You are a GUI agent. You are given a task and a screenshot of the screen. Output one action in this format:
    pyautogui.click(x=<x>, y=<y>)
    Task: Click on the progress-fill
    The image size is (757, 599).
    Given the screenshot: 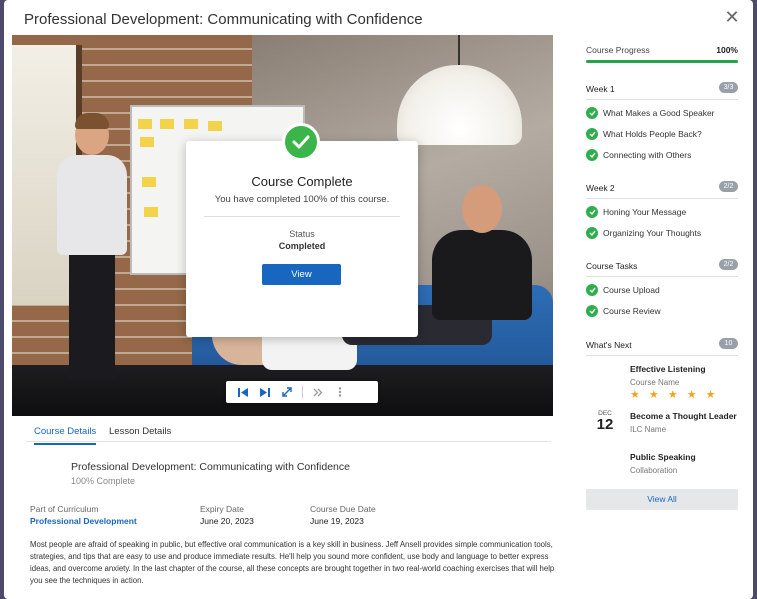 What is the action you would take?
    pyautogui.click(x=662, y=61)
    